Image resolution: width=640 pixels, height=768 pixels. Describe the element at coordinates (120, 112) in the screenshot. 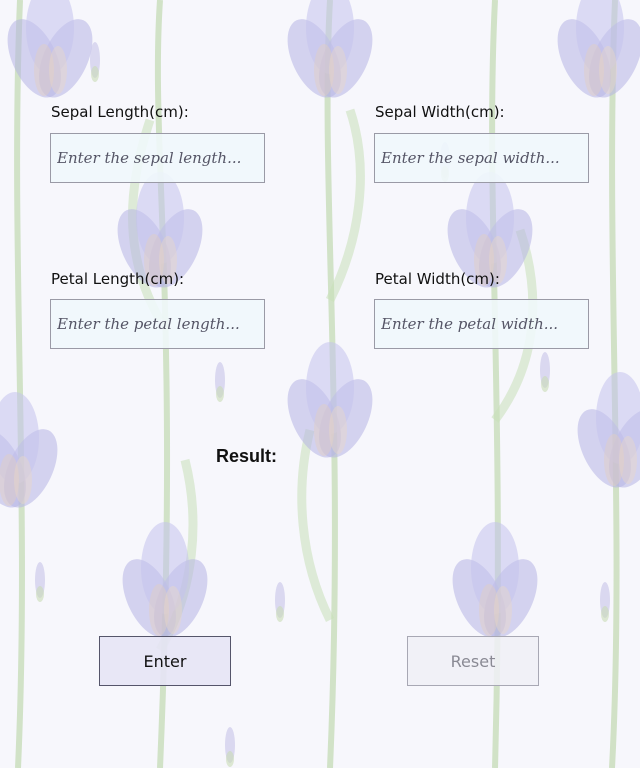

I see `sepal-length-label: Sepal Length(cm):` at that location.